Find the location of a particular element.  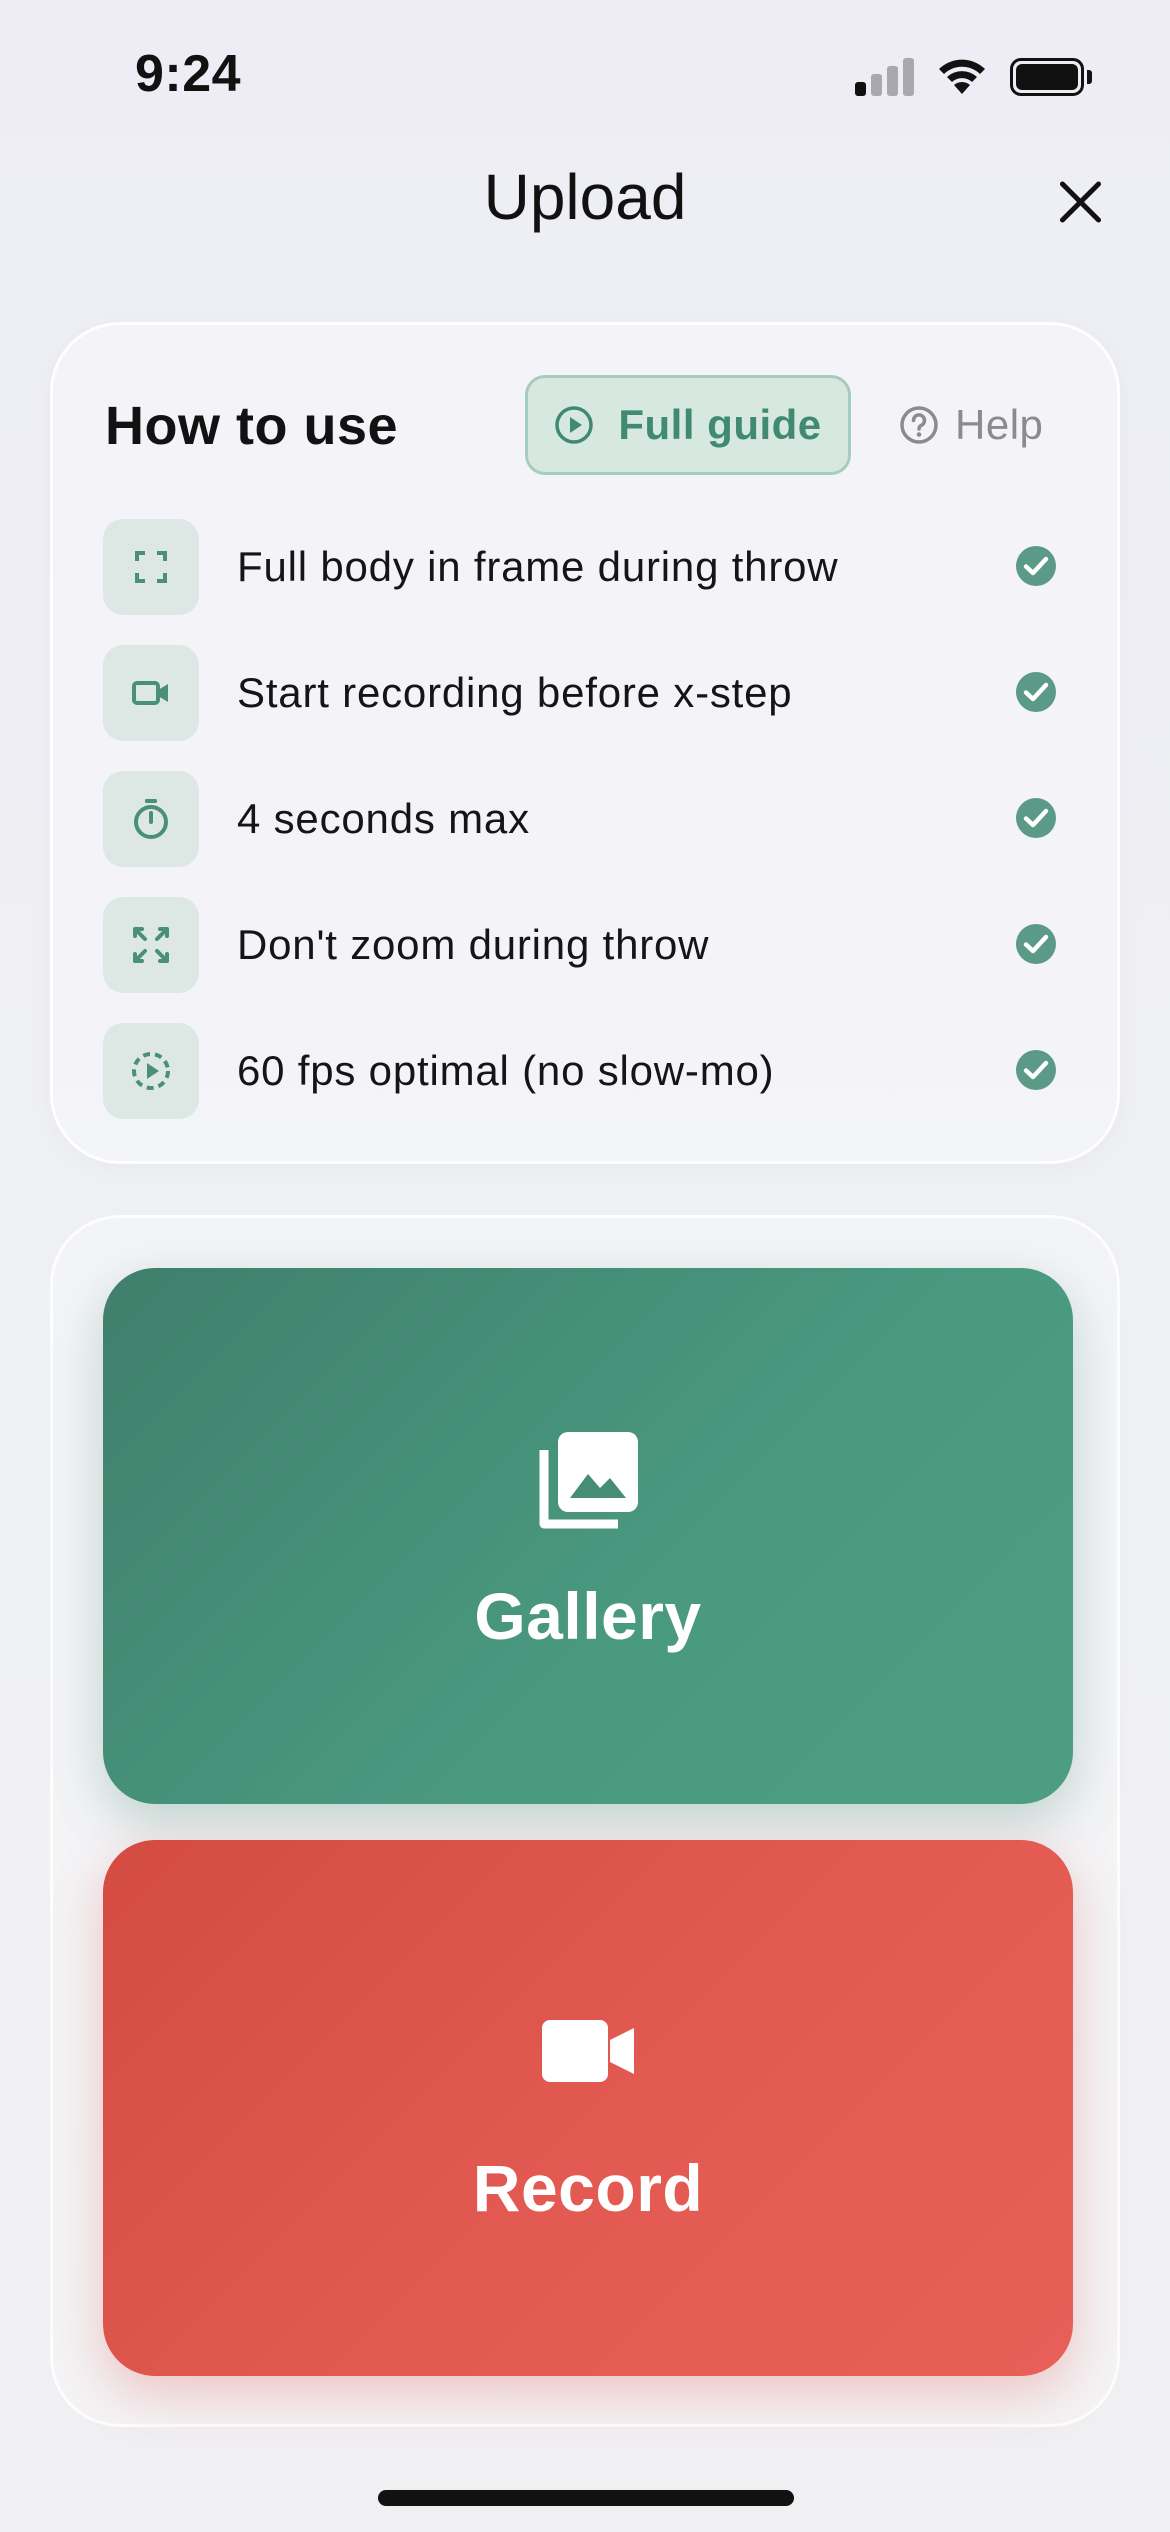

list-item: 60 fps optimal (no slow-mo) is located at coordinates (603, 1069).